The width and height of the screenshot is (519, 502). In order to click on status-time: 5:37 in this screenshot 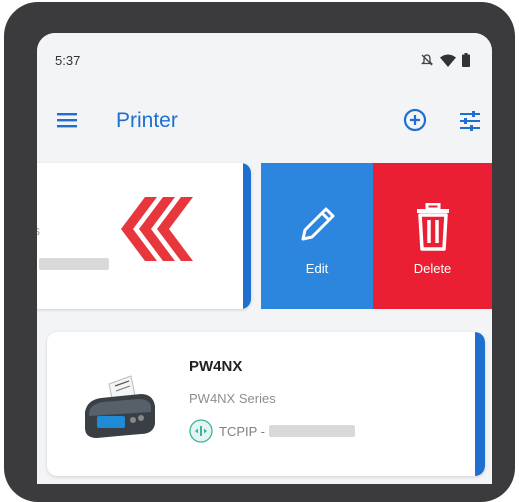, I will do `click(68, 60)`.